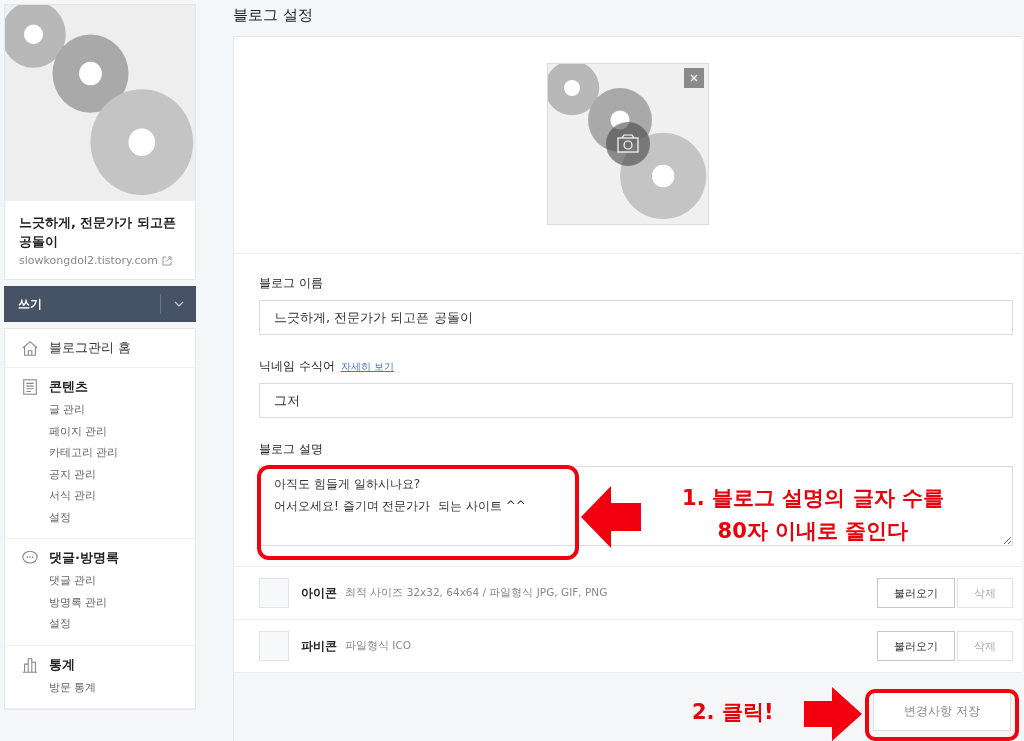  I want to click on field-label: 블로그 이름, so click(291, 283).